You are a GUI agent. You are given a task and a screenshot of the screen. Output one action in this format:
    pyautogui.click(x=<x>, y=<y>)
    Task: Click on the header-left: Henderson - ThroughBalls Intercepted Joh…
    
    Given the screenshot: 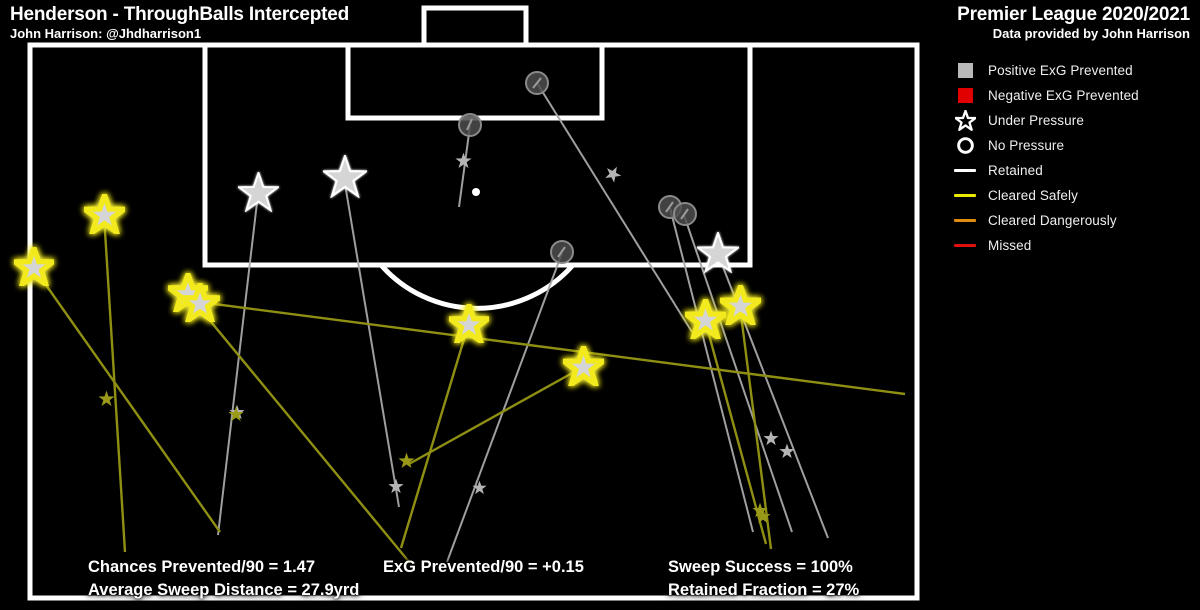 What is the action you would take?
    pyautogui.click(x=179, y=23)
    